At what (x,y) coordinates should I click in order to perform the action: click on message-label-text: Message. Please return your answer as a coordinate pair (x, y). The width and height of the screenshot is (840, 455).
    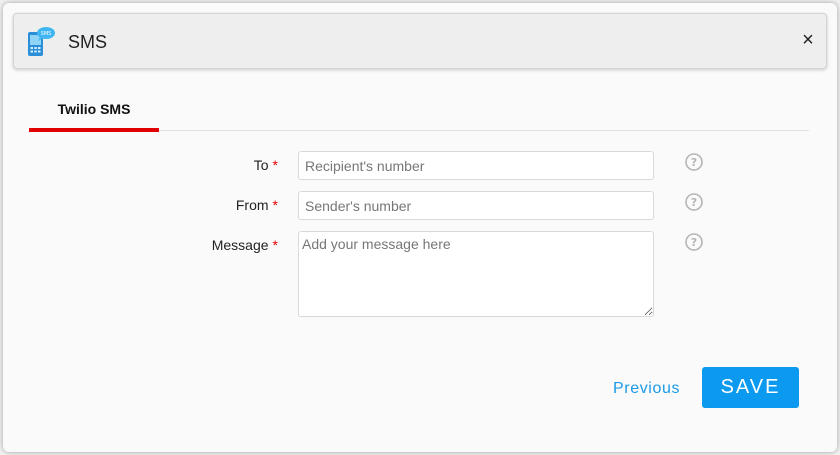
    Looking at the image, I should click on (240, 245).